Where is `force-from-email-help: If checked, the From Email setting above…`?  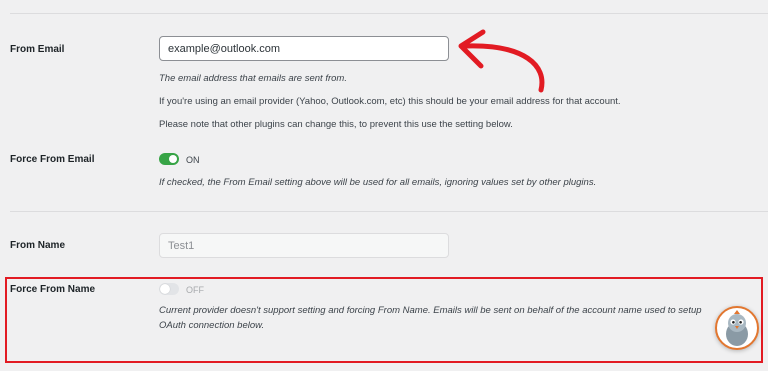
force-from-email-help: If checked, the From Email setting above… is located at coordinates (378, 182).